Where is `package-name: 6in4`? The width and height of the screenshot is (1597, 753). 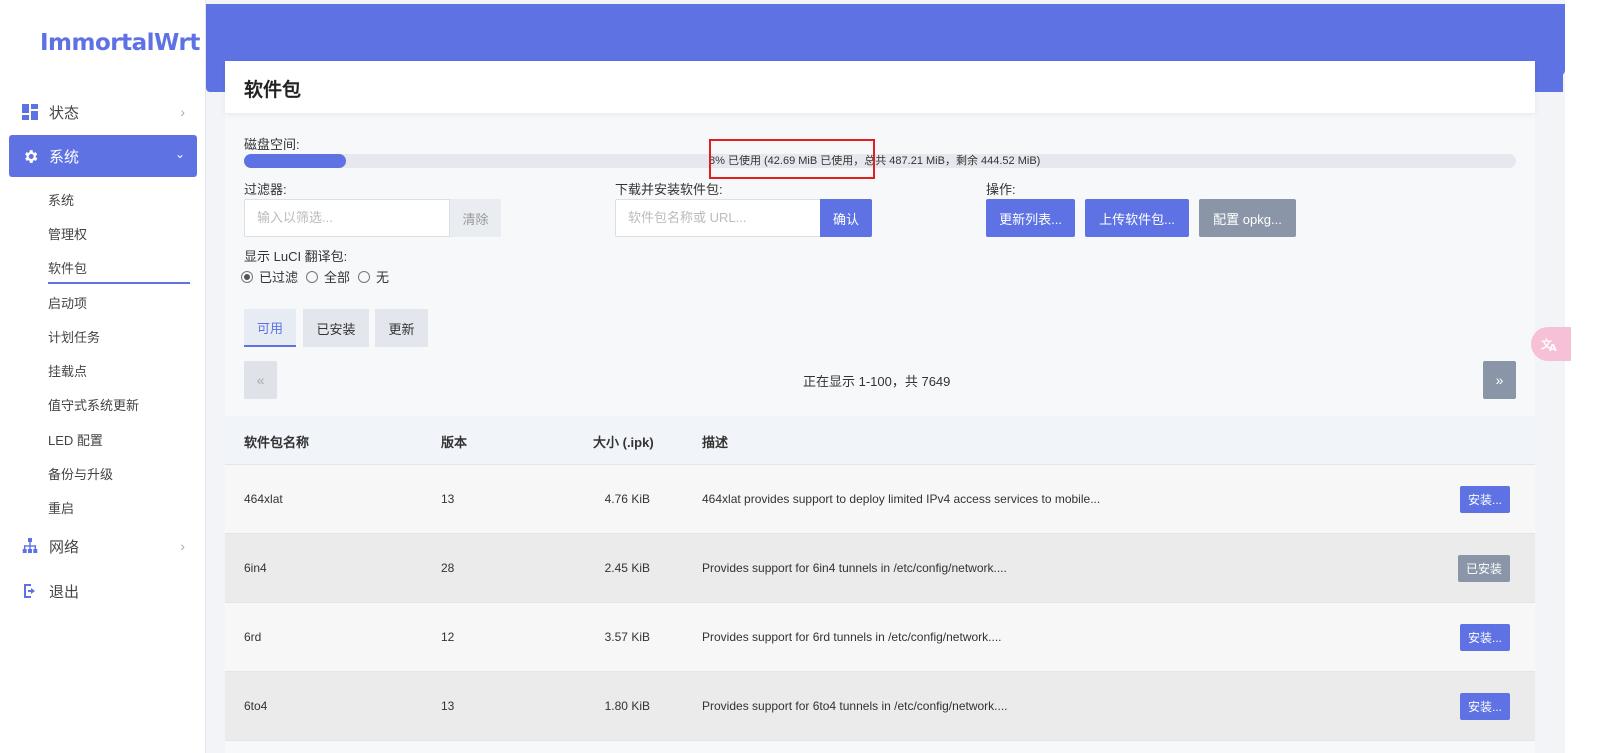 package-name: 6in4 is located at coordinates (255, 568).